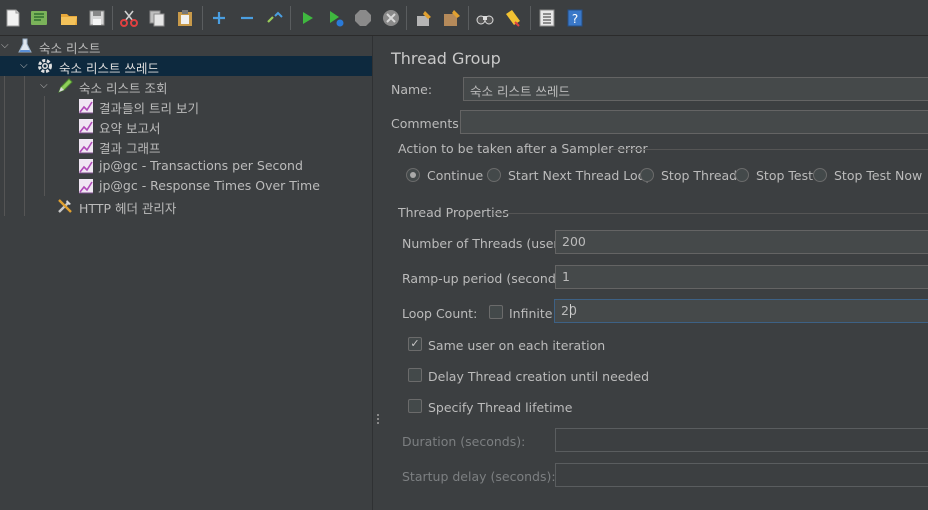 Image resolution: width=928 pixels, height=510 pixels. Describe the element at coordinates (363, 18) in the screenshot. I see `stop-icon` at that location.